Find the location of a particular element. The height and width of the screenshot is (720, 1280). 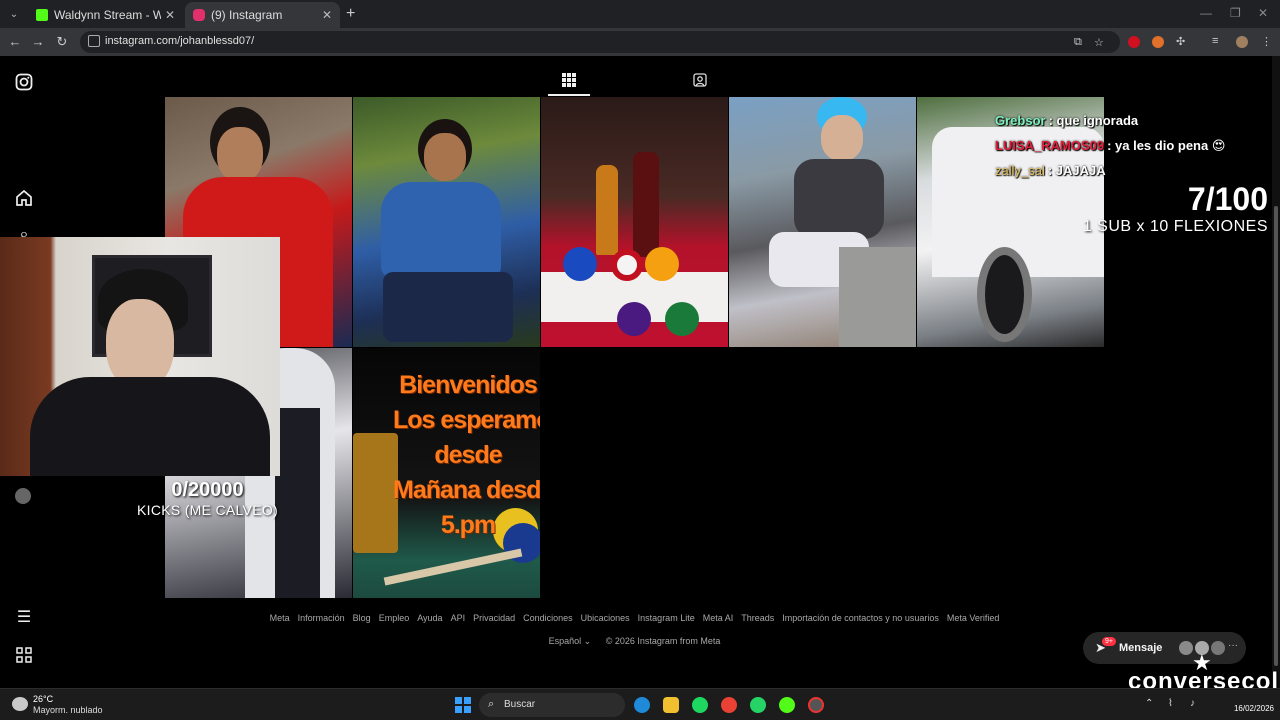

footer-link: Meta AI is located at coordinates (718, 618).